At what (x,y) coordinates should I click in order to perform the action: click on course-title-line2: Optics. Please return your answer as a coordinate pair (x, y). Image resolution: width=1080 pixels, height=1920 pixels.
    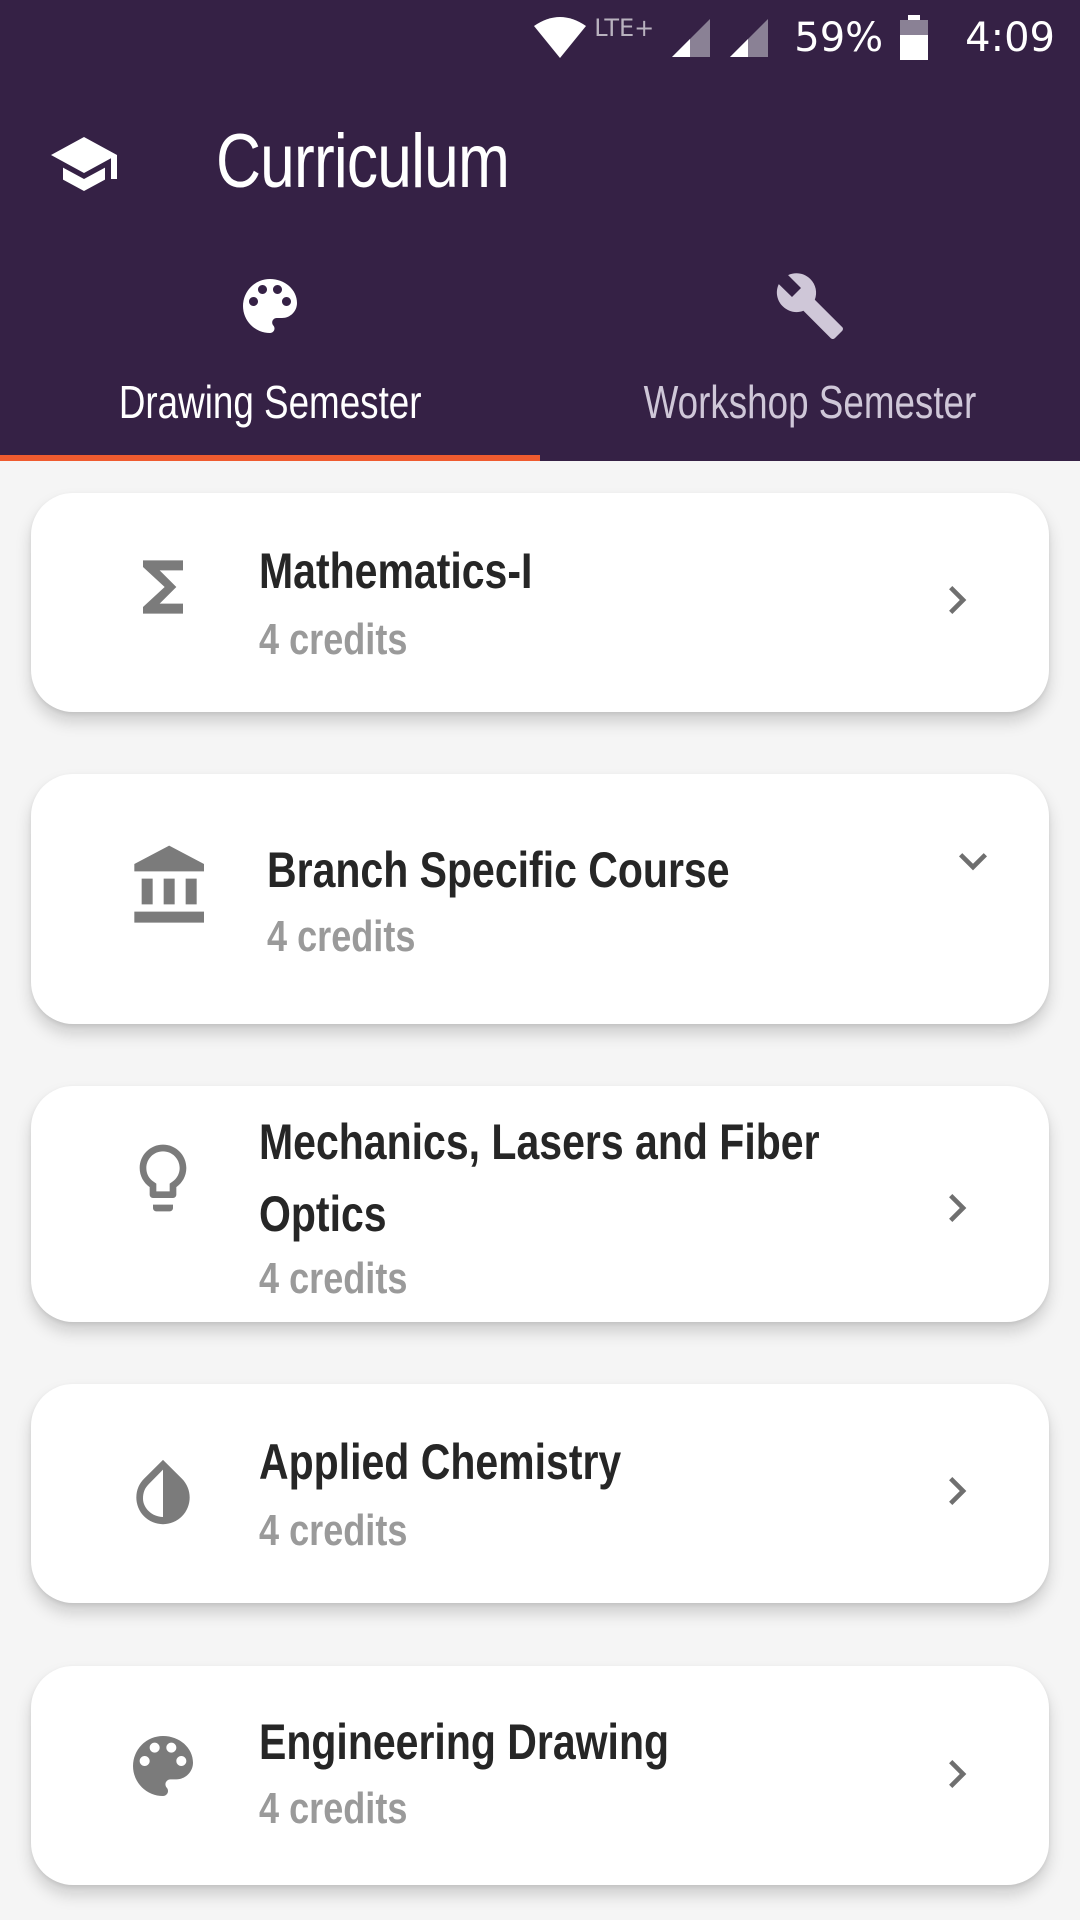
    Looking at the image, I should click on (323, 1214).